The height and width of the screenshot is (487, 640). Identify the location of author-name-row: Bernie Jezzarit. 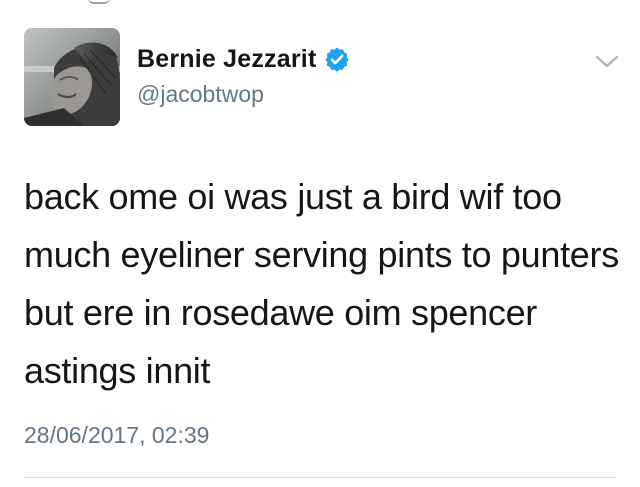
(243, 59).